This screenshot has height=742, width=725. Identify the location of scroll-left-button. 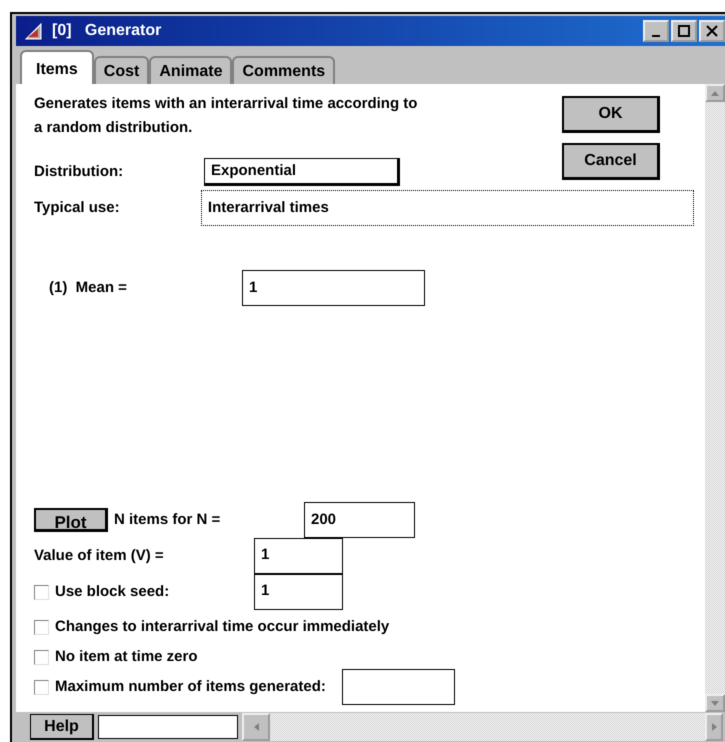
(256, 727).